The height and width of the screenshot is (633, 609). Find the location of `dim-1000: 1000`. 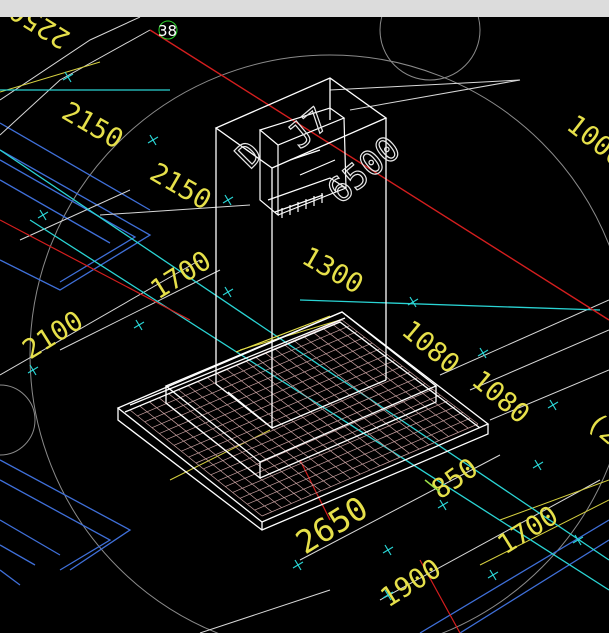

dim-1000: 1000 is located at coordinates (585, 141).